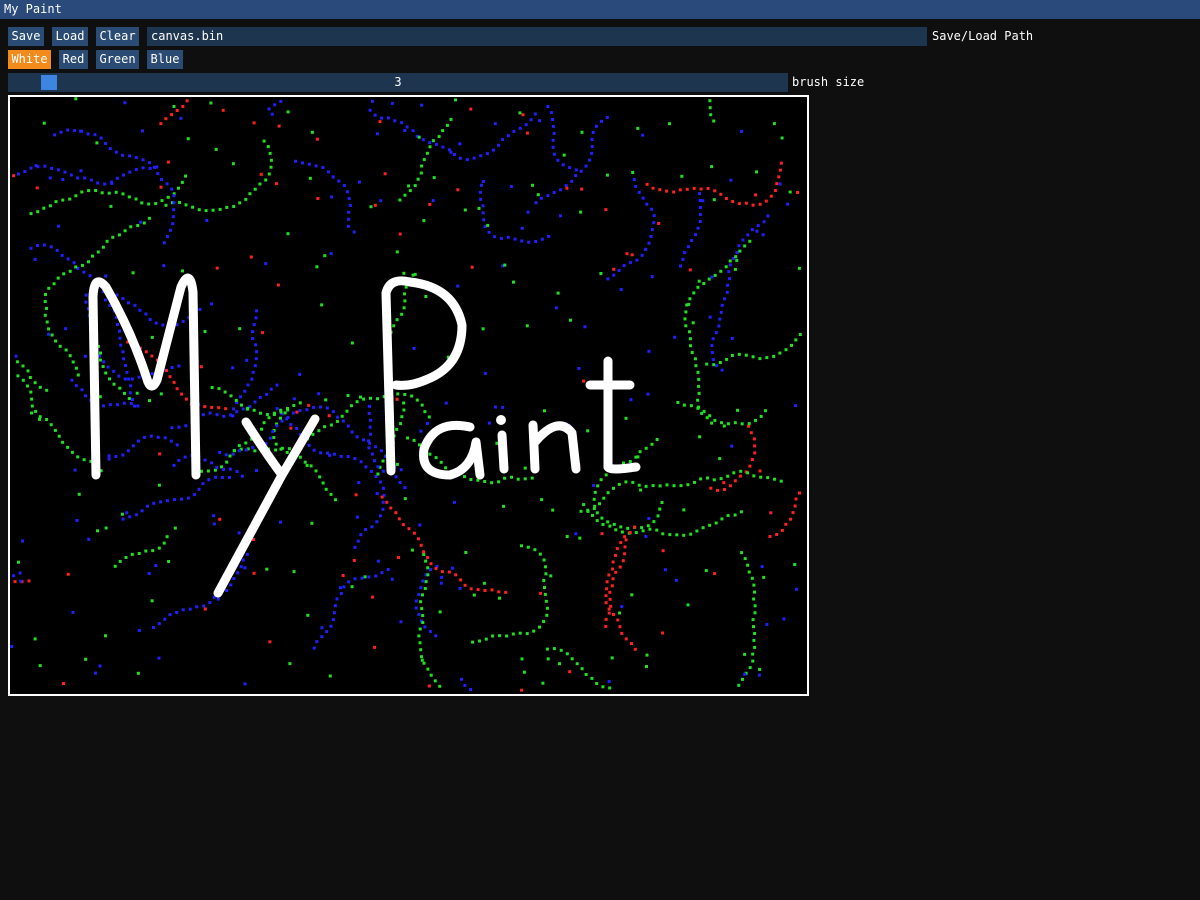 Image resolution: width=1200 pixels, height=900 pixels. What do you see at coordinates (29, 59) in the screenshot?
I see `color-white-button: White` at bounding box center [29, 59].